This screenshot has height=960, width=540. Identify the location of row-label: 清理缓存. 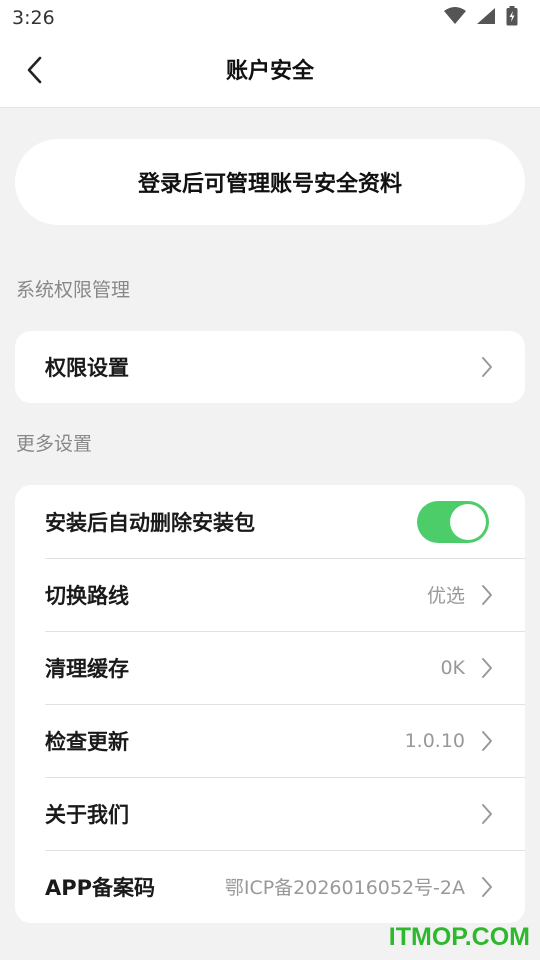
(87, 668).